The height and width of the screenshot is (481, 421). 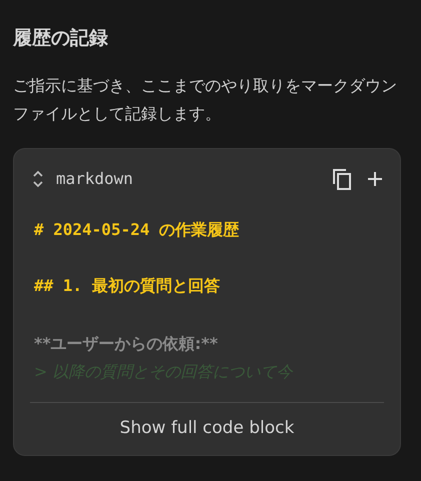 I want to click on section-heading: 履歴の記録, so click(x=61, y=38).